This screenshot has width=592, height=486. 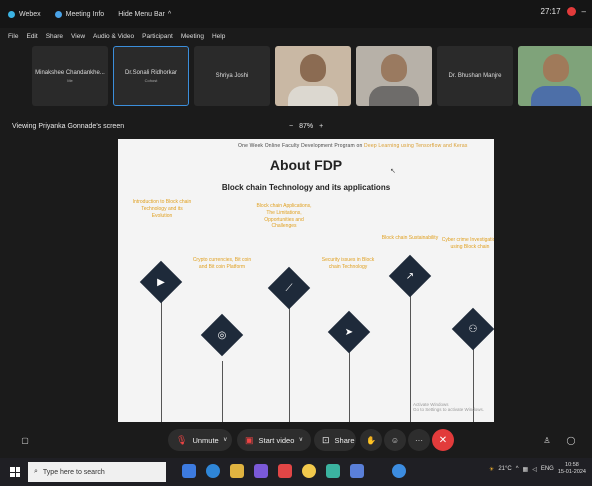 What do you see at coordinates (572, 465) in the screenshot?
I see `clock-time: 10:58` at bounding box center [572, 465].